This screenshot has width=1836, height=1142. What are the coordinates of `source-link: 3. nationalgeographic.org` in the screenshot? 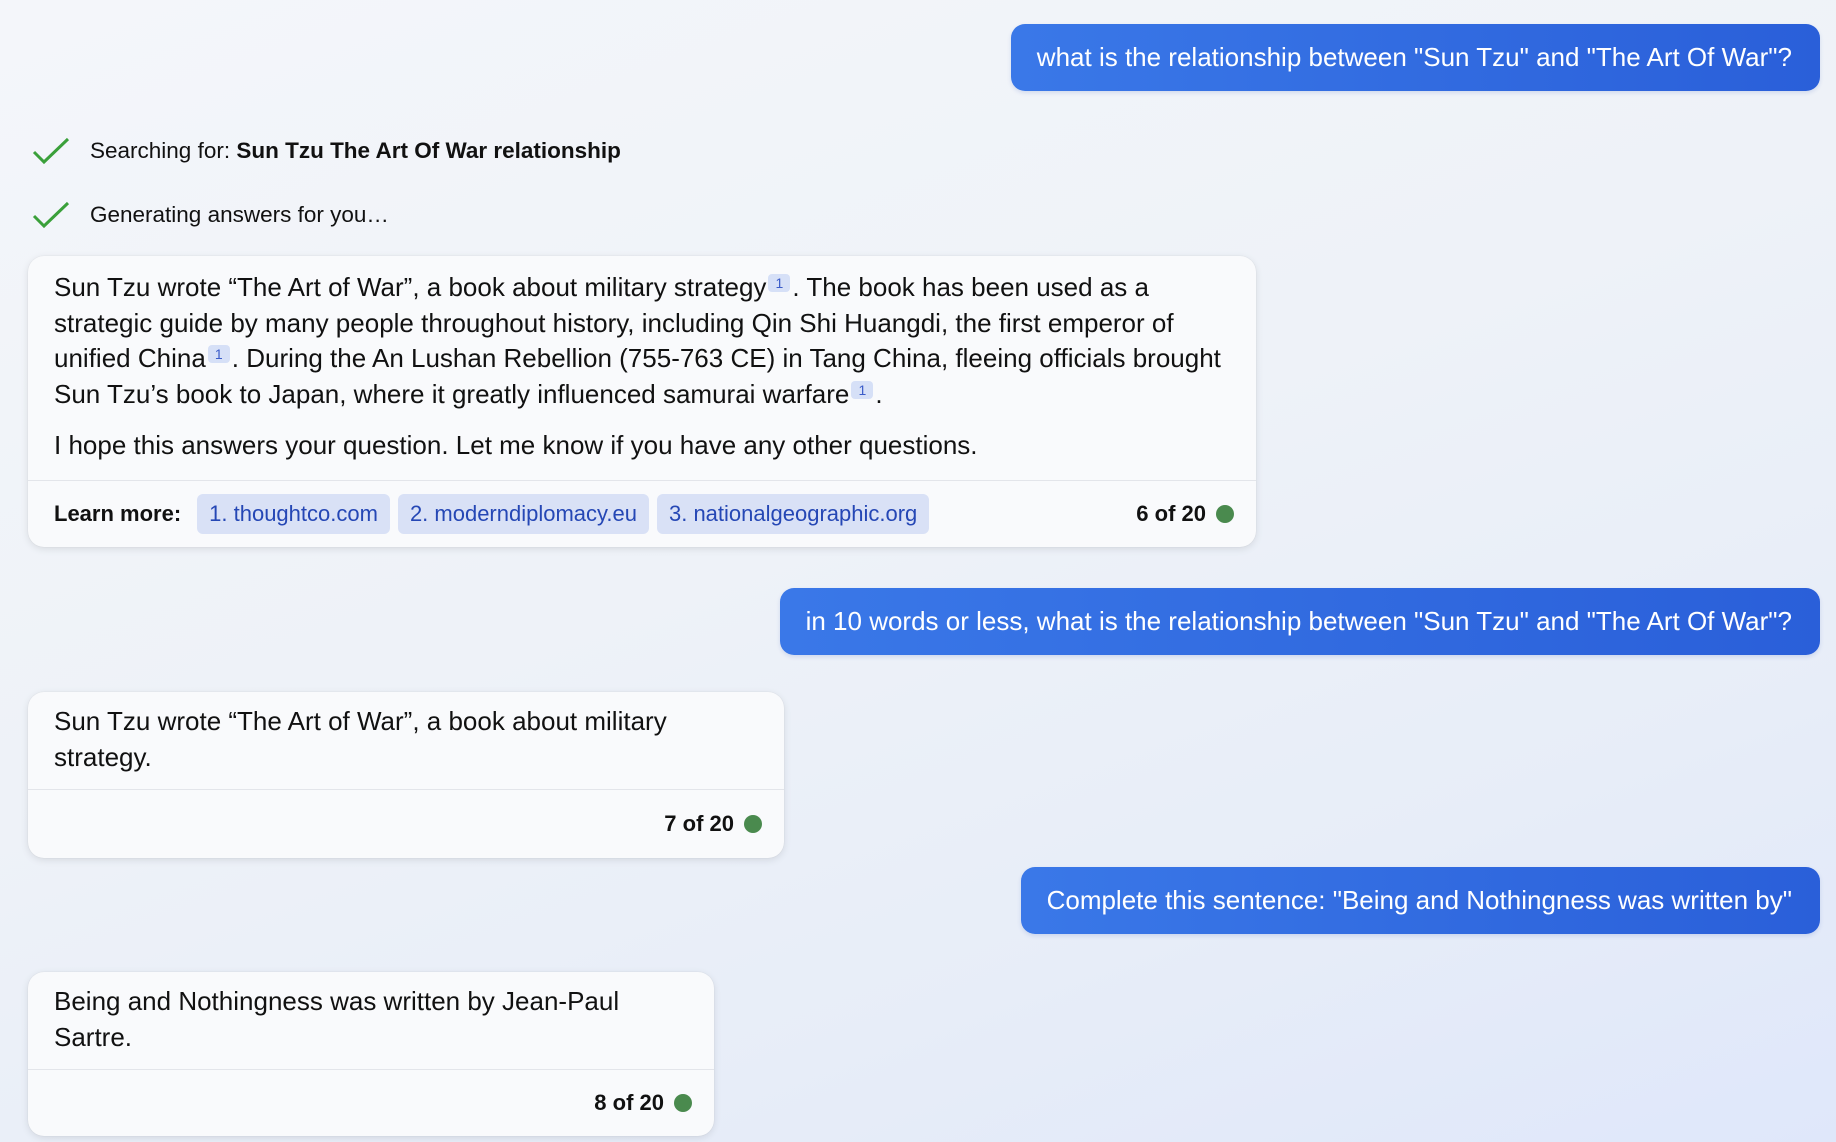 It's located at (793, 513).